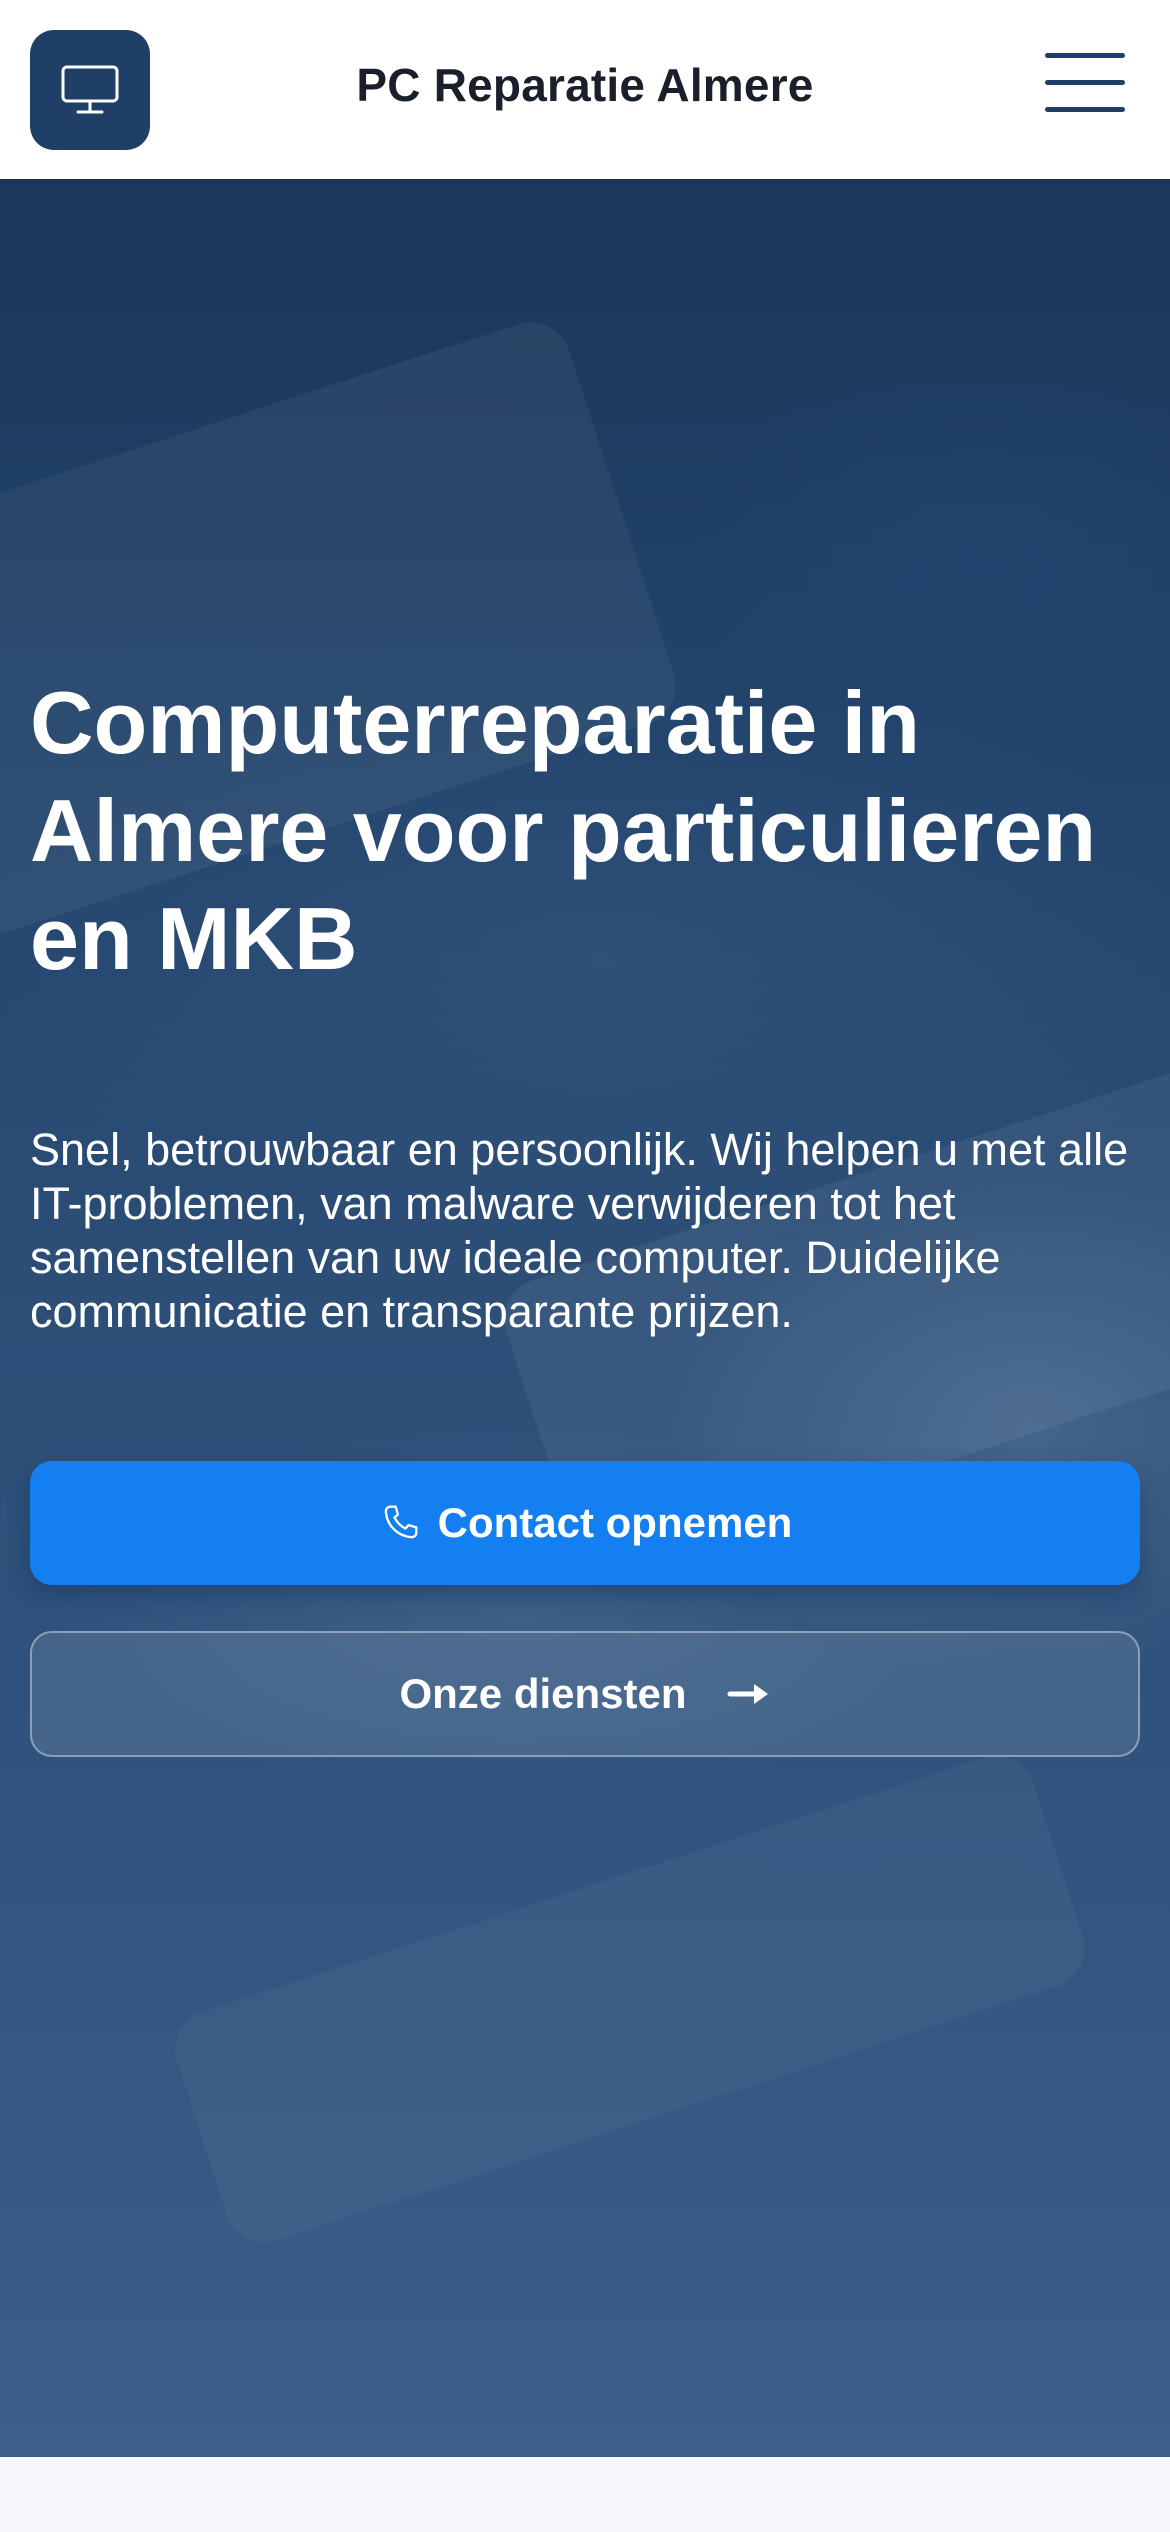 The height and width of the screenshot is (2532, 1170). I want to click on services-button: Onze diensten, so click(585, 1694).